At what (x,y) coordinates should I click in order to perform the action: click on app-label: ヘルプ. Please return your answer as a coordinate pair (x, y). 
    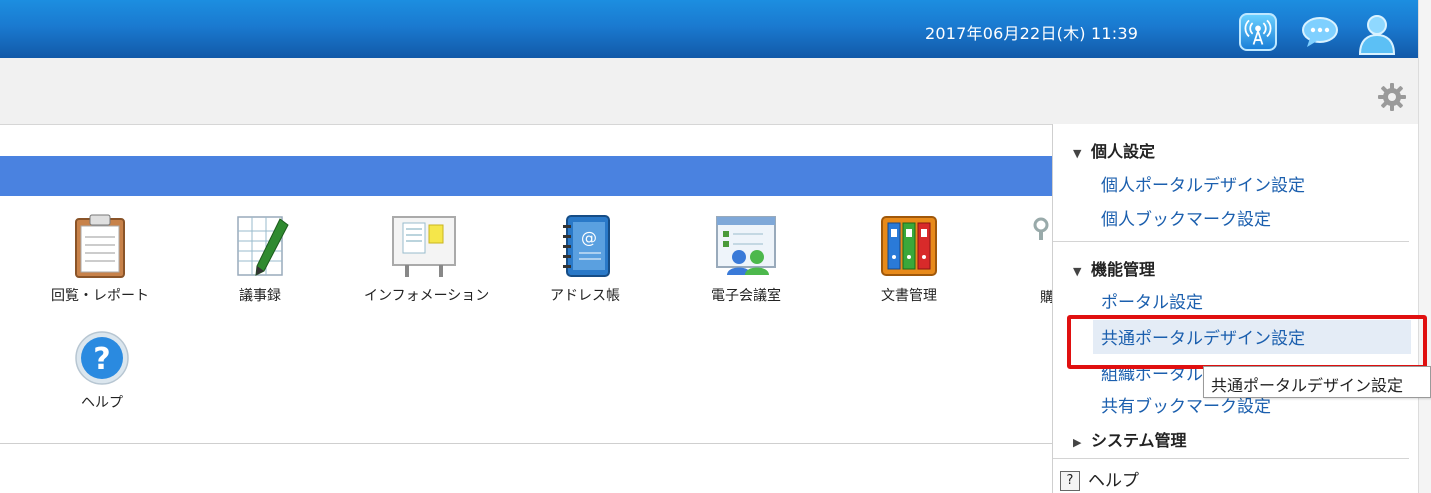
    Looking at the image, I should click on (102, 403).